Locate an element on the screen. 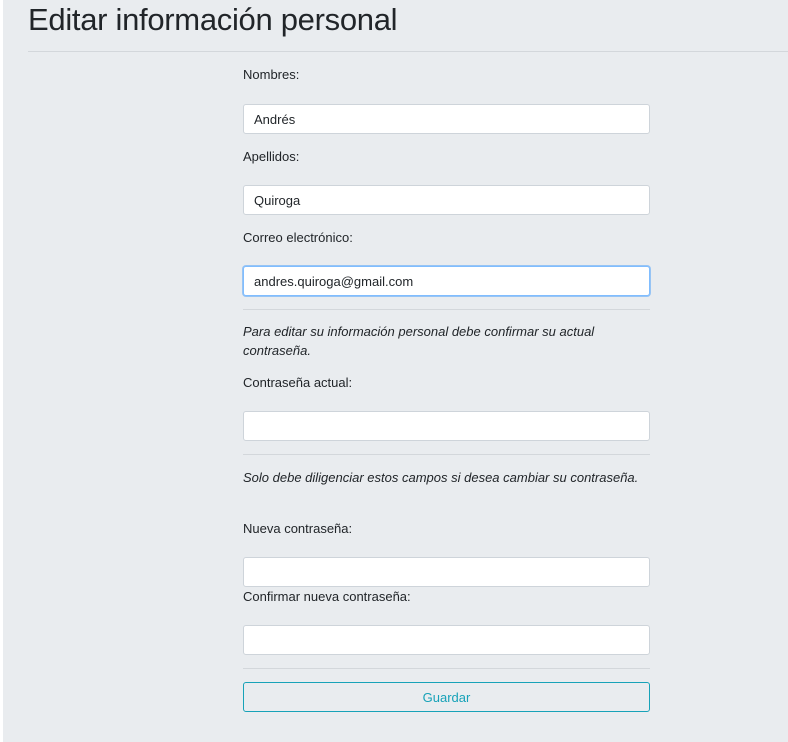 Image resolution: width=788 pixels, height=742 pixels. new-password-label: Nueva contraseña: is located at coordinates (298, 528).